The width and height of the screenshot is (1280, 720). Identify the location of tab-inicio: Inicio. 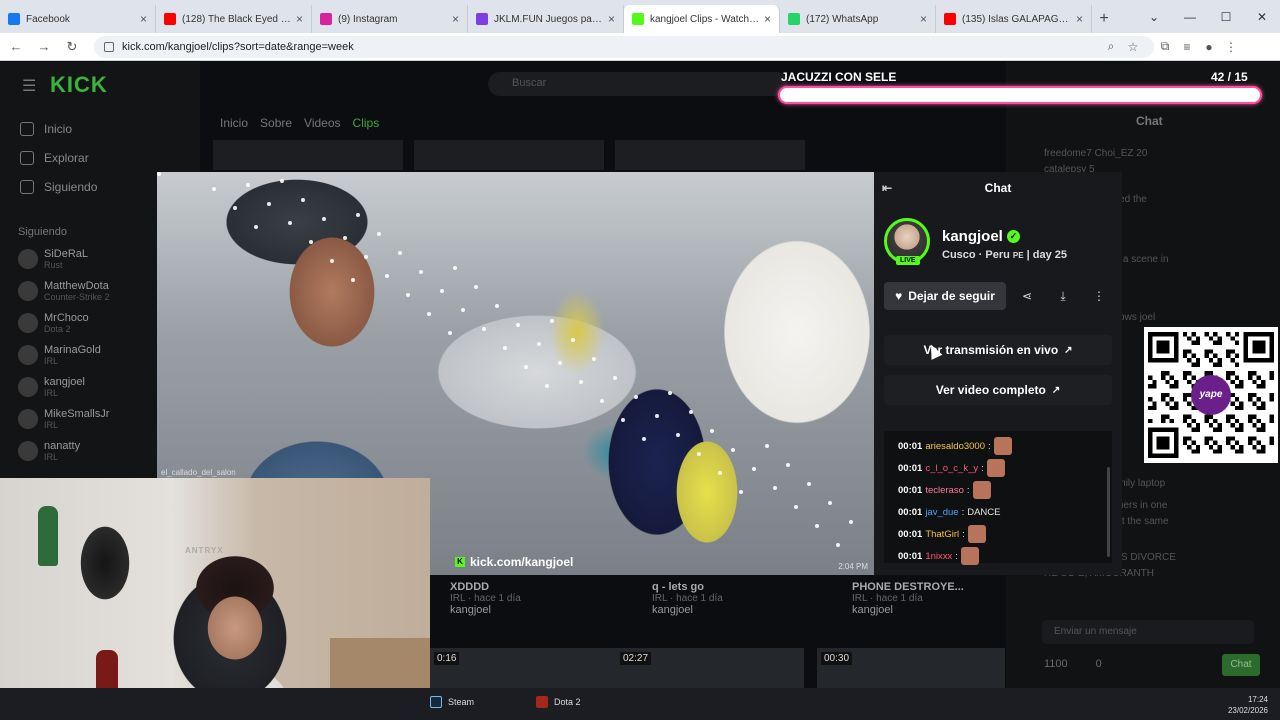
(234, 123).